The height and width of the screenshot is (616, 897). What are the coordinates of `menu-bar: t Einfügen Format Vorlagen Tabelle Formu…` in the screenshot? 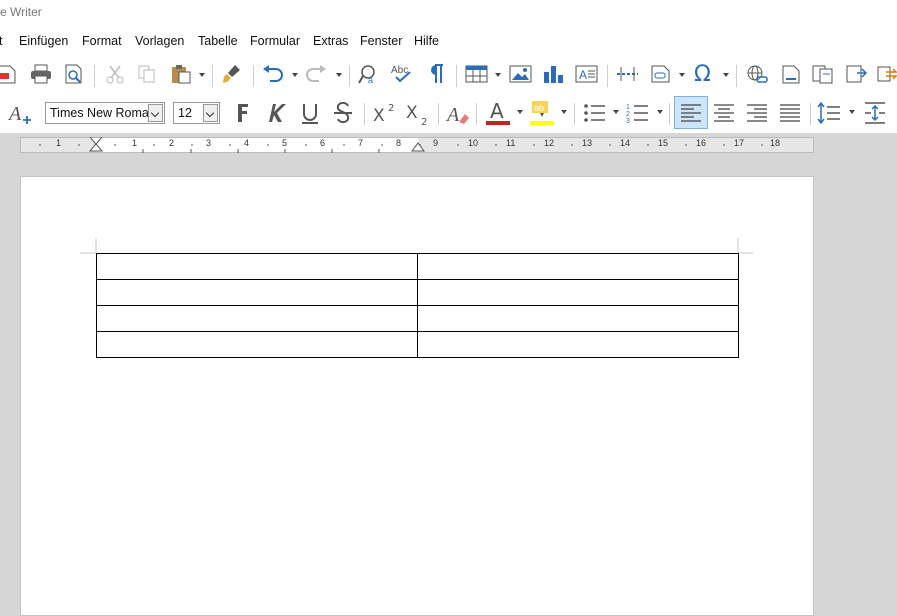 It's located at (448, 41).